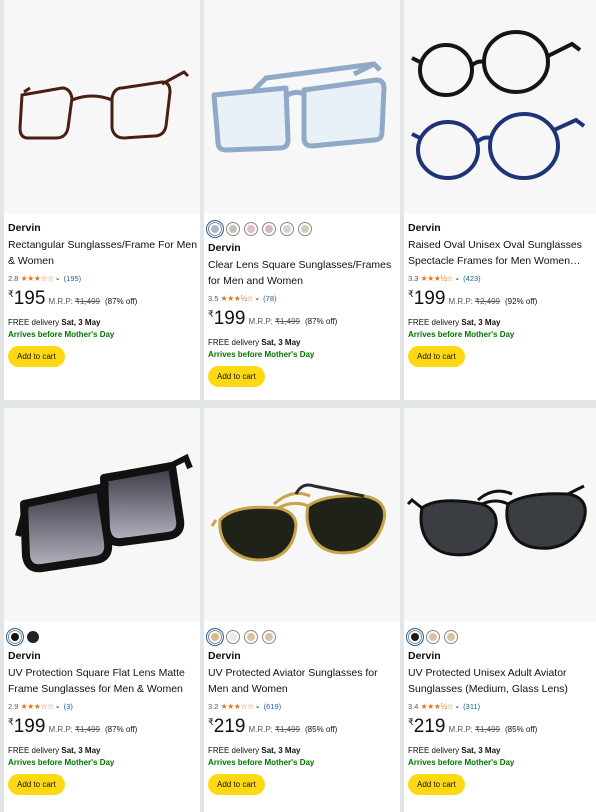  I want to click on black-and-blue-oval-frames-icon, so click(498, 105).